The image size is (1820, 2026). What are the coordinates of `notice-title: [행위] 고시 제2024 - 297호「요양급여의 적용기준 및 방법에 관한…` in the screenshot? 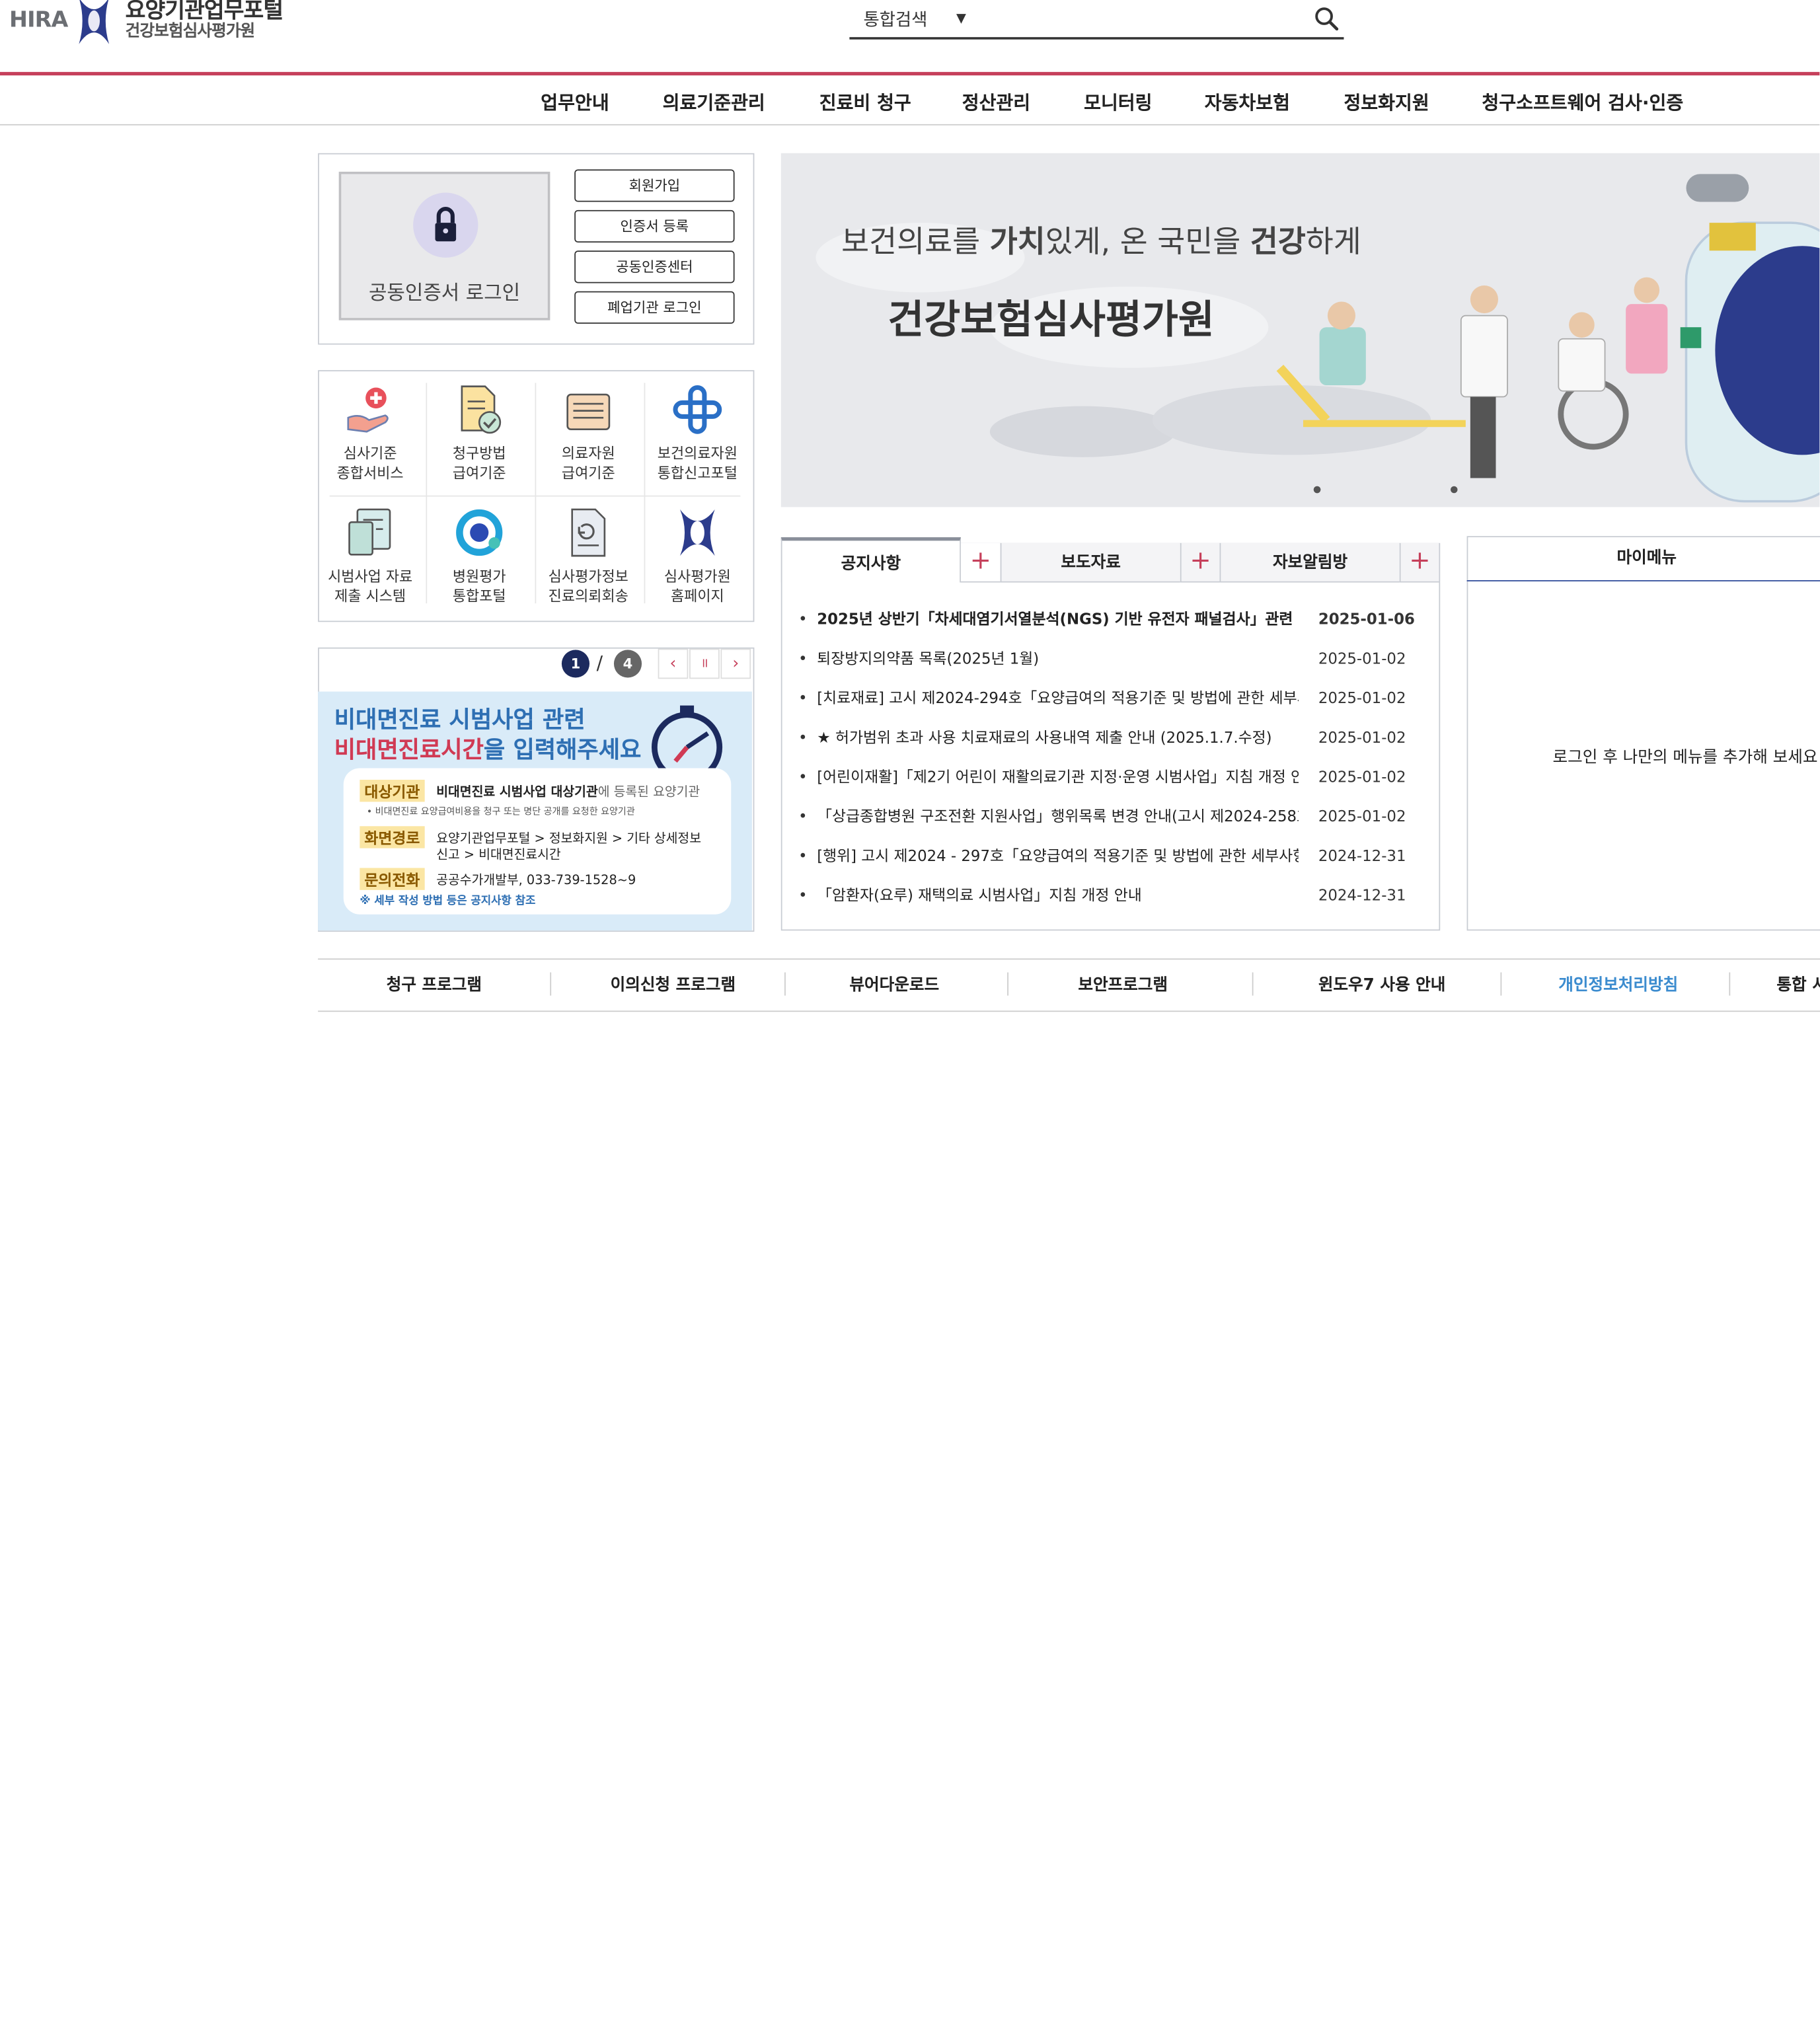 It's located at (1058, 858).